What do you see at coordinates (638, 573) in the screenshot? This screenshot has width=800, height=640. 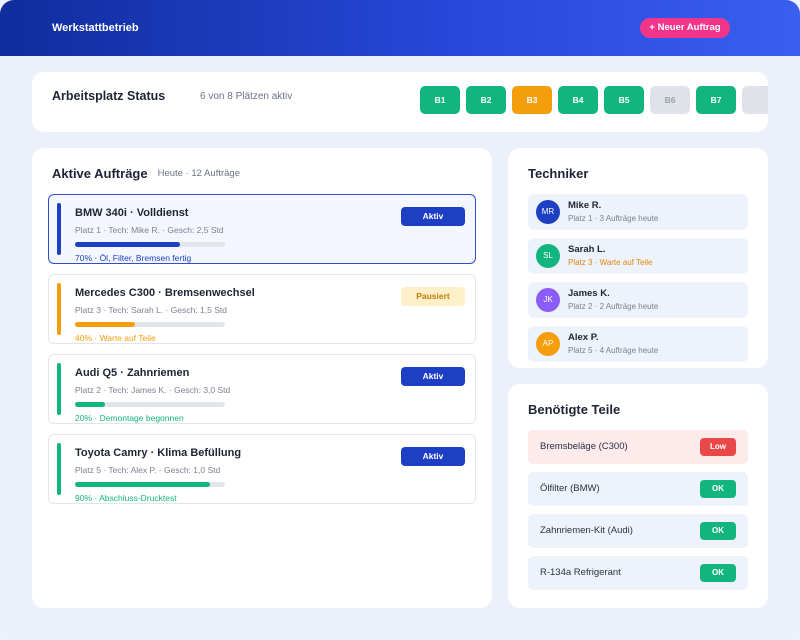 I see `part-item: R-134a Refrigerant OK` at bounding box center [638, 573].